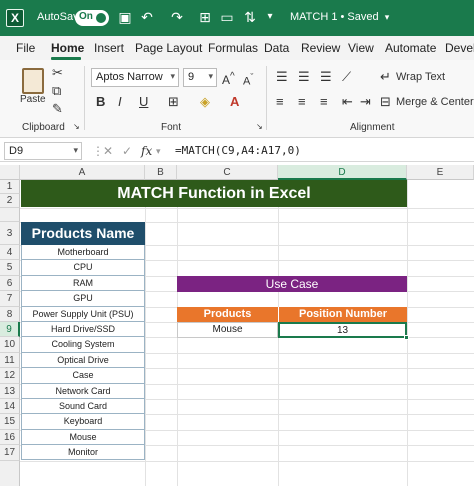 This screenshot has height=486, width=474. What do you see at coordinates (10, 360) in the screenshot?
I see `row-header-11: 11` at bounding box center [10, 360].